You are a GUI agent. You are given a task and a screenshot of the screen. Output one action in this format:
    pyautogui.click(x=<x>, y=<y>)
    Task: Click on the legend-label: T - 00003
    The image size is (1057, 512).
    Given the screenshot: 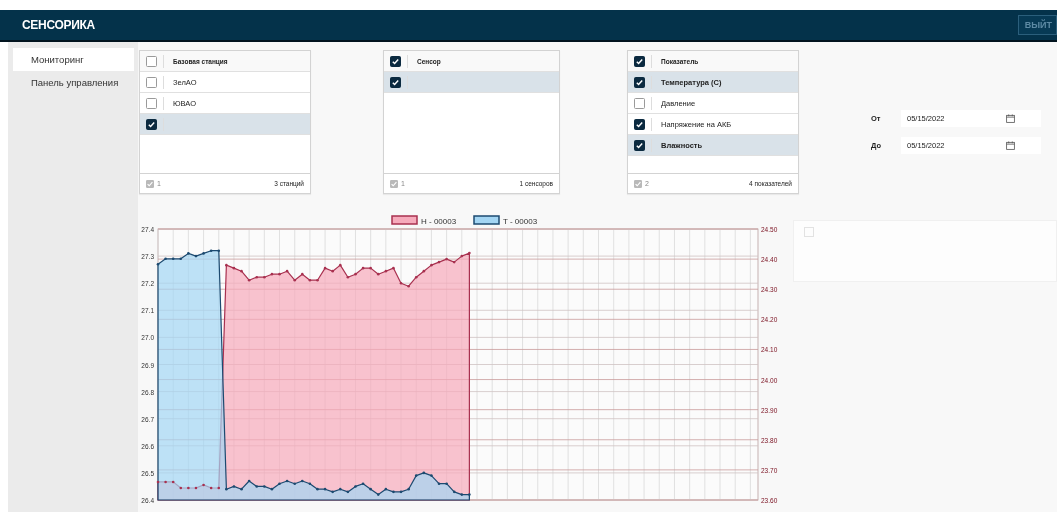 What is the action you would take?
    pyautogui.click(x=520, y=221)
    